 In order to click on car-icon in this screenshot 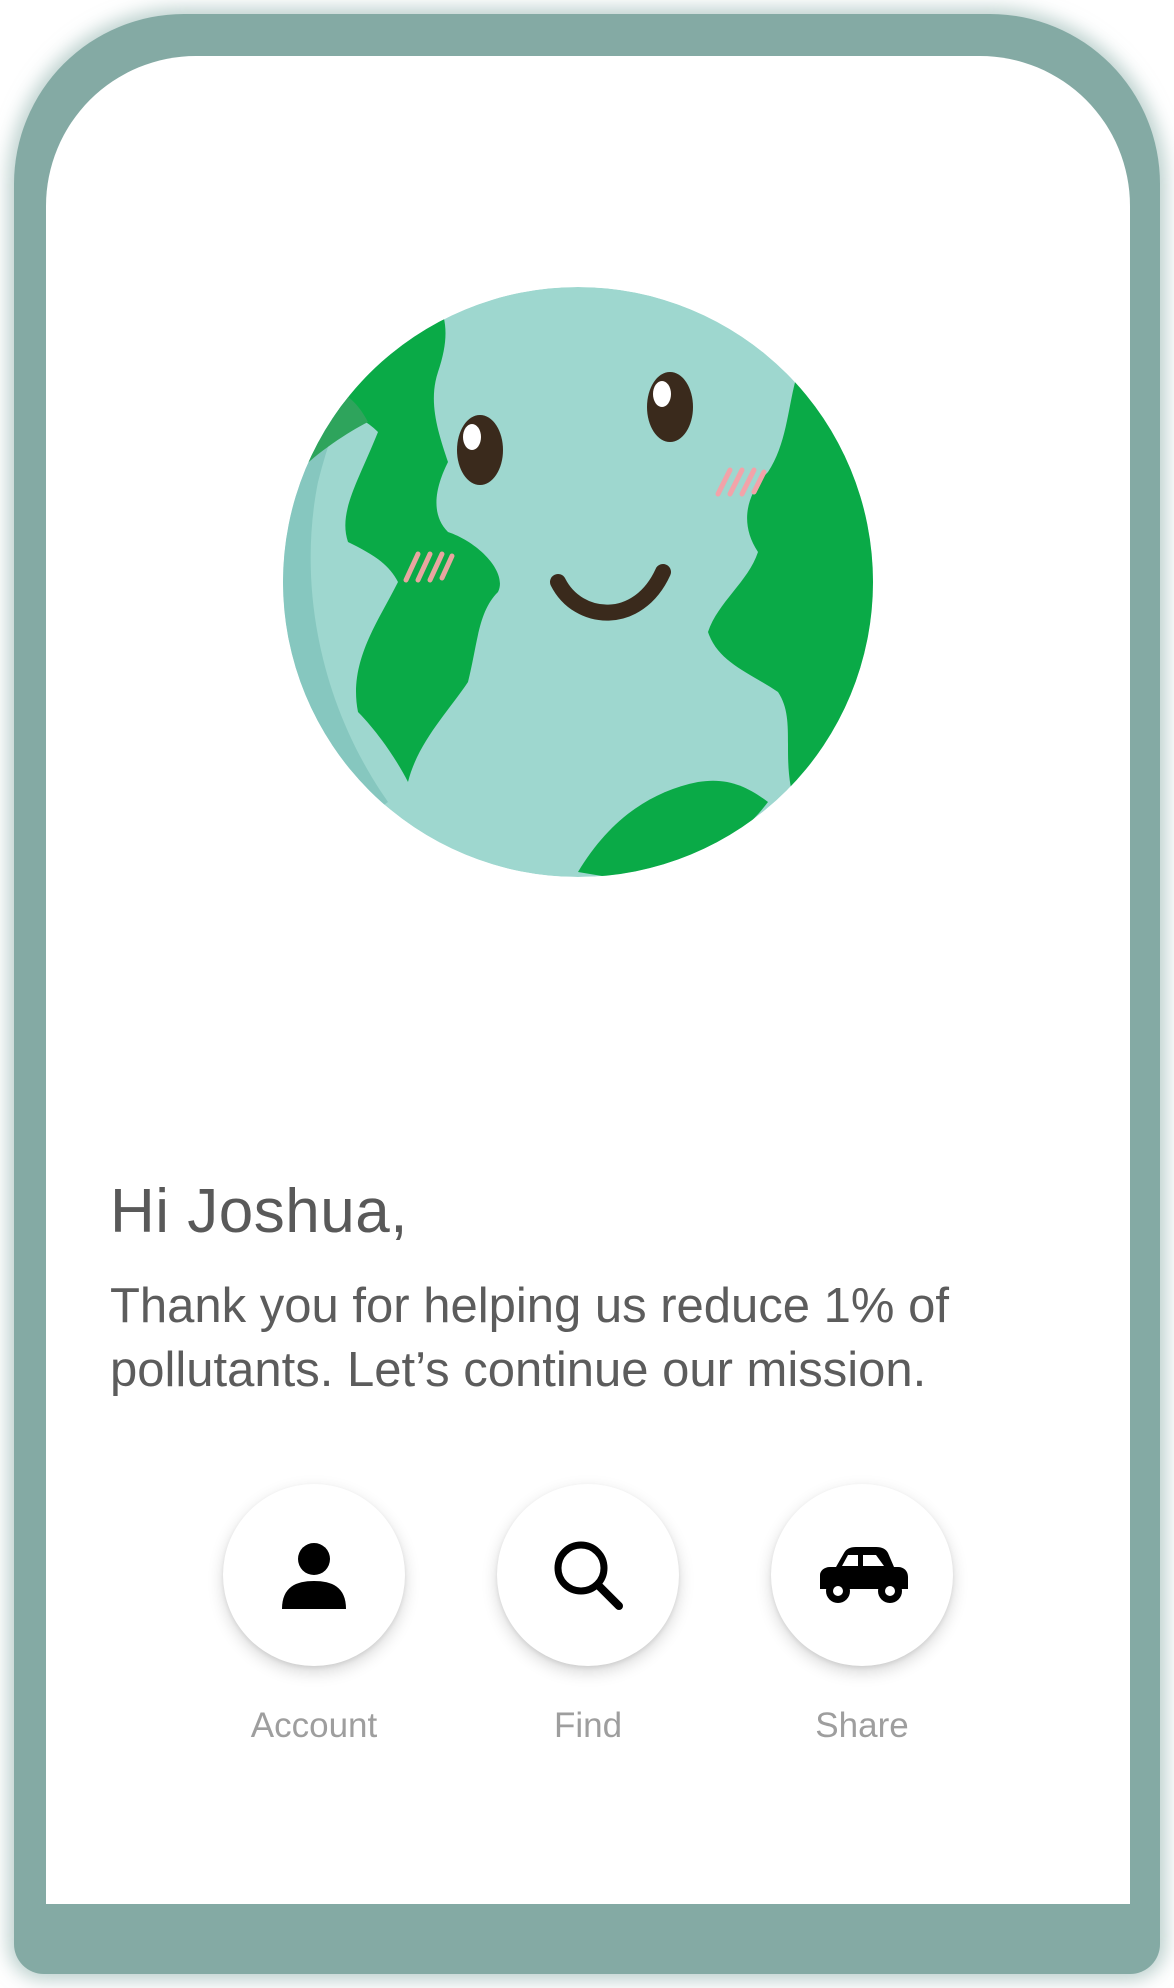, I will do `click(864, 1575)`.